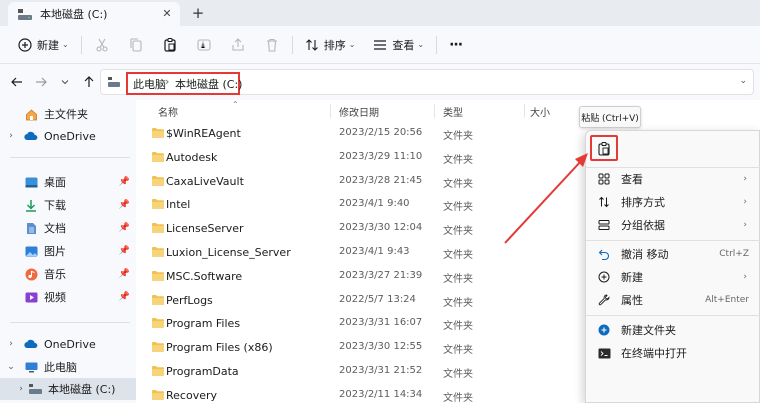 The height and width of the screenshot is (403, 760). Describe the element at coordinates (359, 111) in the screenshot. I see `column-header-date: 修改日期` at that location.